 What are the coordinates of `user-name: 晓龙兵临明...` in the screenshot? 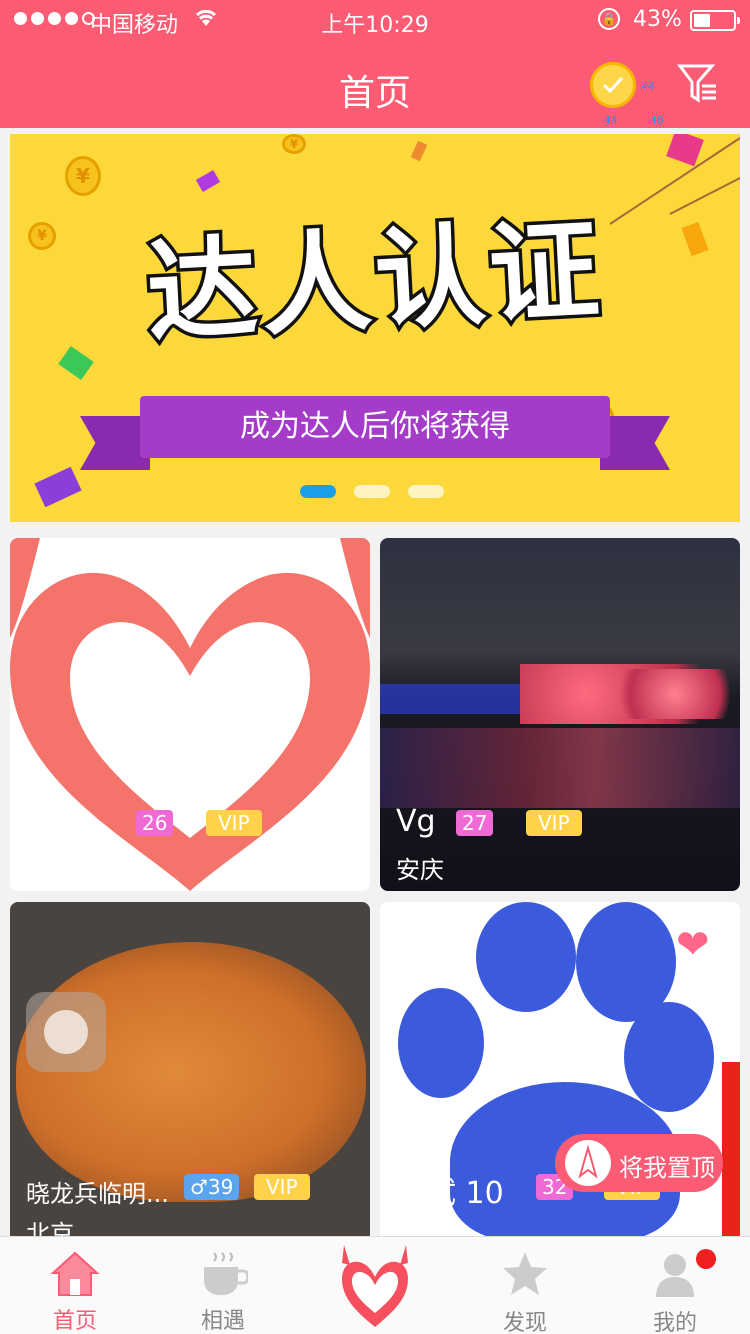 It's located at (97, 1194).